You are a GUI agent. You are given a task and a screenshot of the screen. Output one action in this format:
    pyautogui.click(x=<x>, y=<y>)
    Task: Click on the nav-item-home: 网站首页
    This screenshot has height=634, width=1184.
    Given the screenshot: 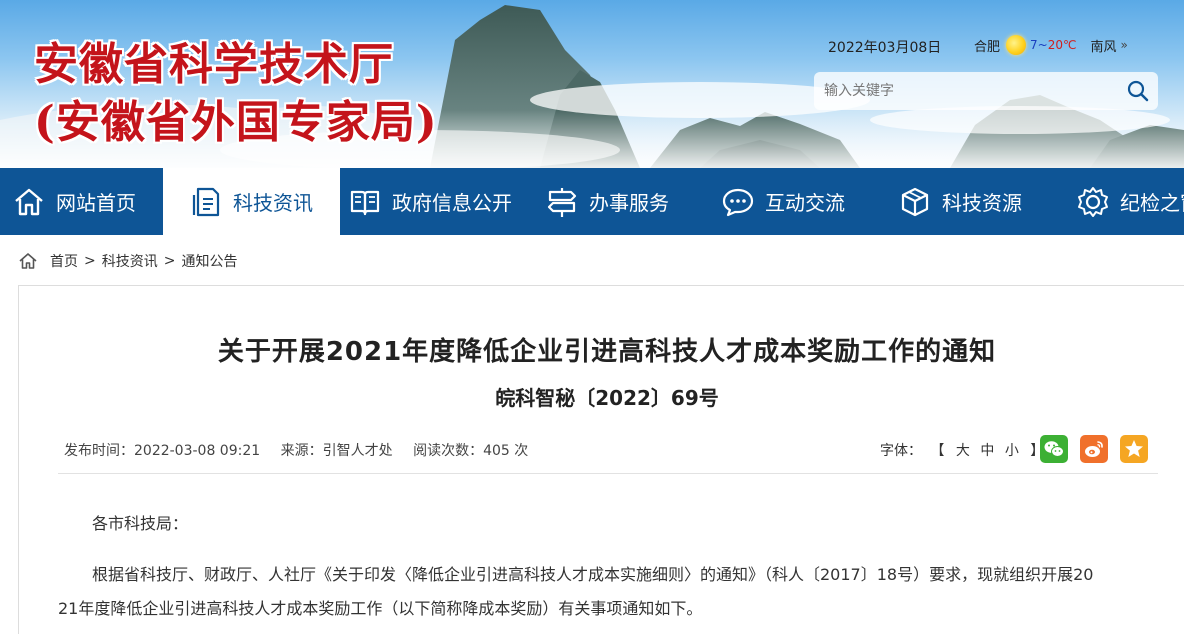 What is the action you would take?
    pyautogui.click(x=74, y=201)
    